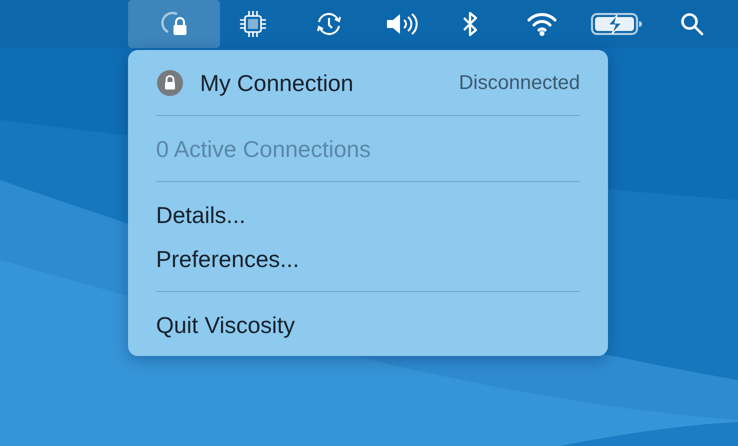  What do you see at coordinates (253, 24) in the screenshot?
I see `chip-icon` at bounding box center [253, 24].